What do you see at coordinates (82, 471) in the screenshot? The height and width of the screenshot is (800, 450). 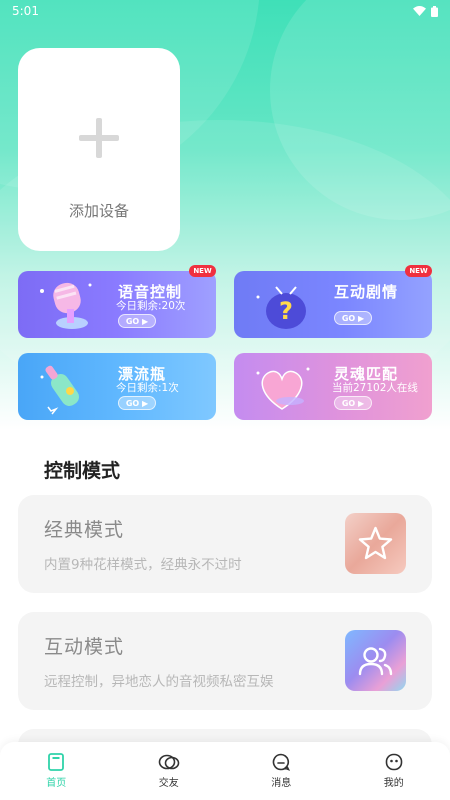 I see `section-title: 控制模式` at bounding box center [82, 471].